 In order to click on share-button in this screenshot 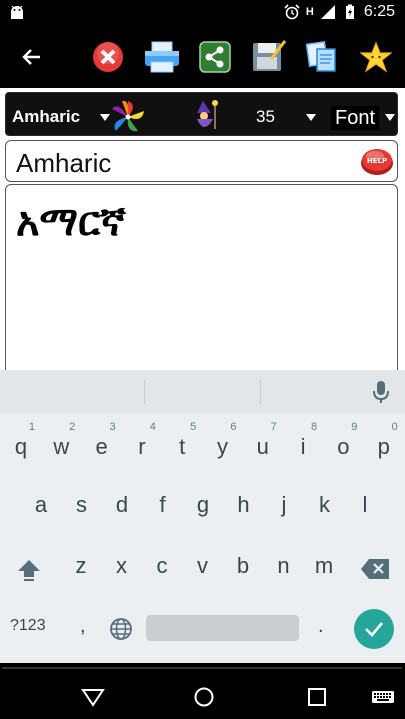, I will do `click(215, 57)`.